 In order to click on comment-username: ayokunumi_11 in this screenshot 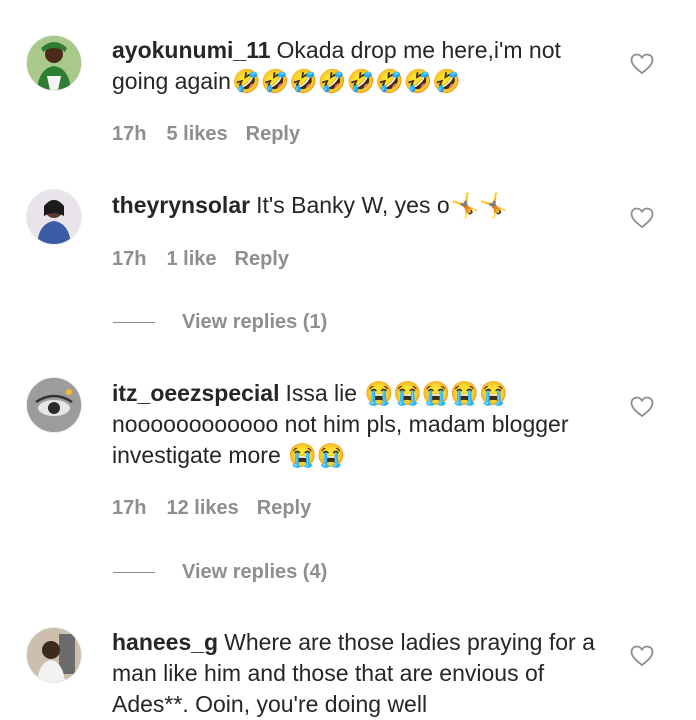, I will do `click(191, 50)`.